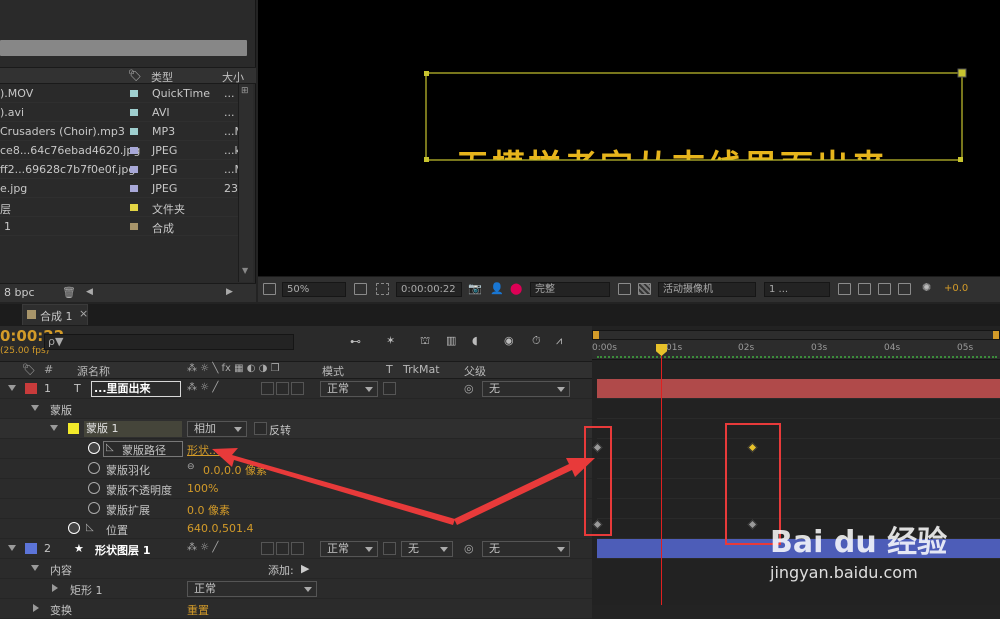  What do you see at coordinates (859, 542) in the screenshot?
I see `watermark-brand: Bai du 经验` at bounding box center [859, 542].